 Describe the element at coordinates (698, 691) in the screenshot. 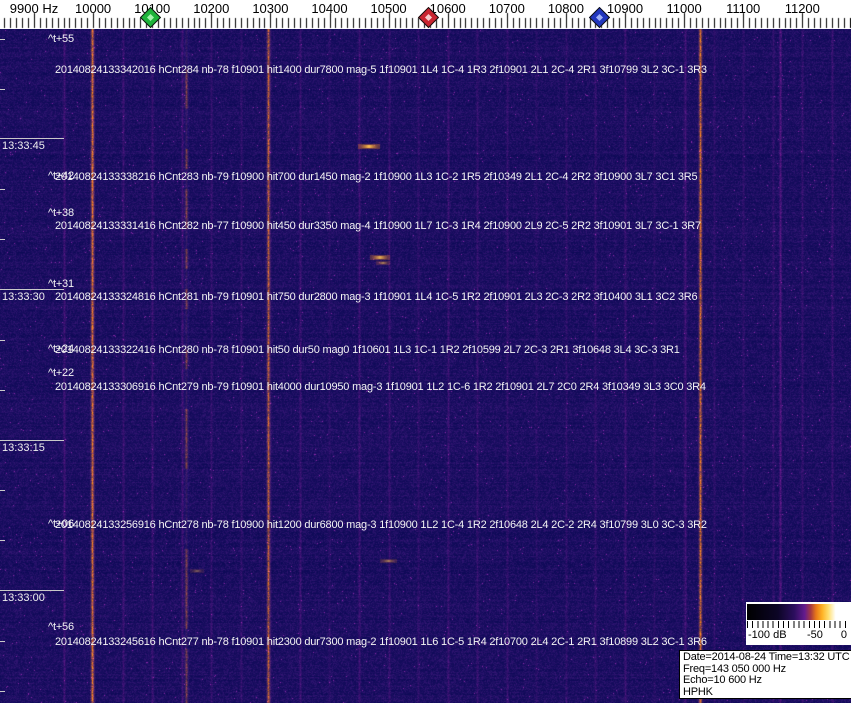

I see `station-code-line: HPHK` at that location.